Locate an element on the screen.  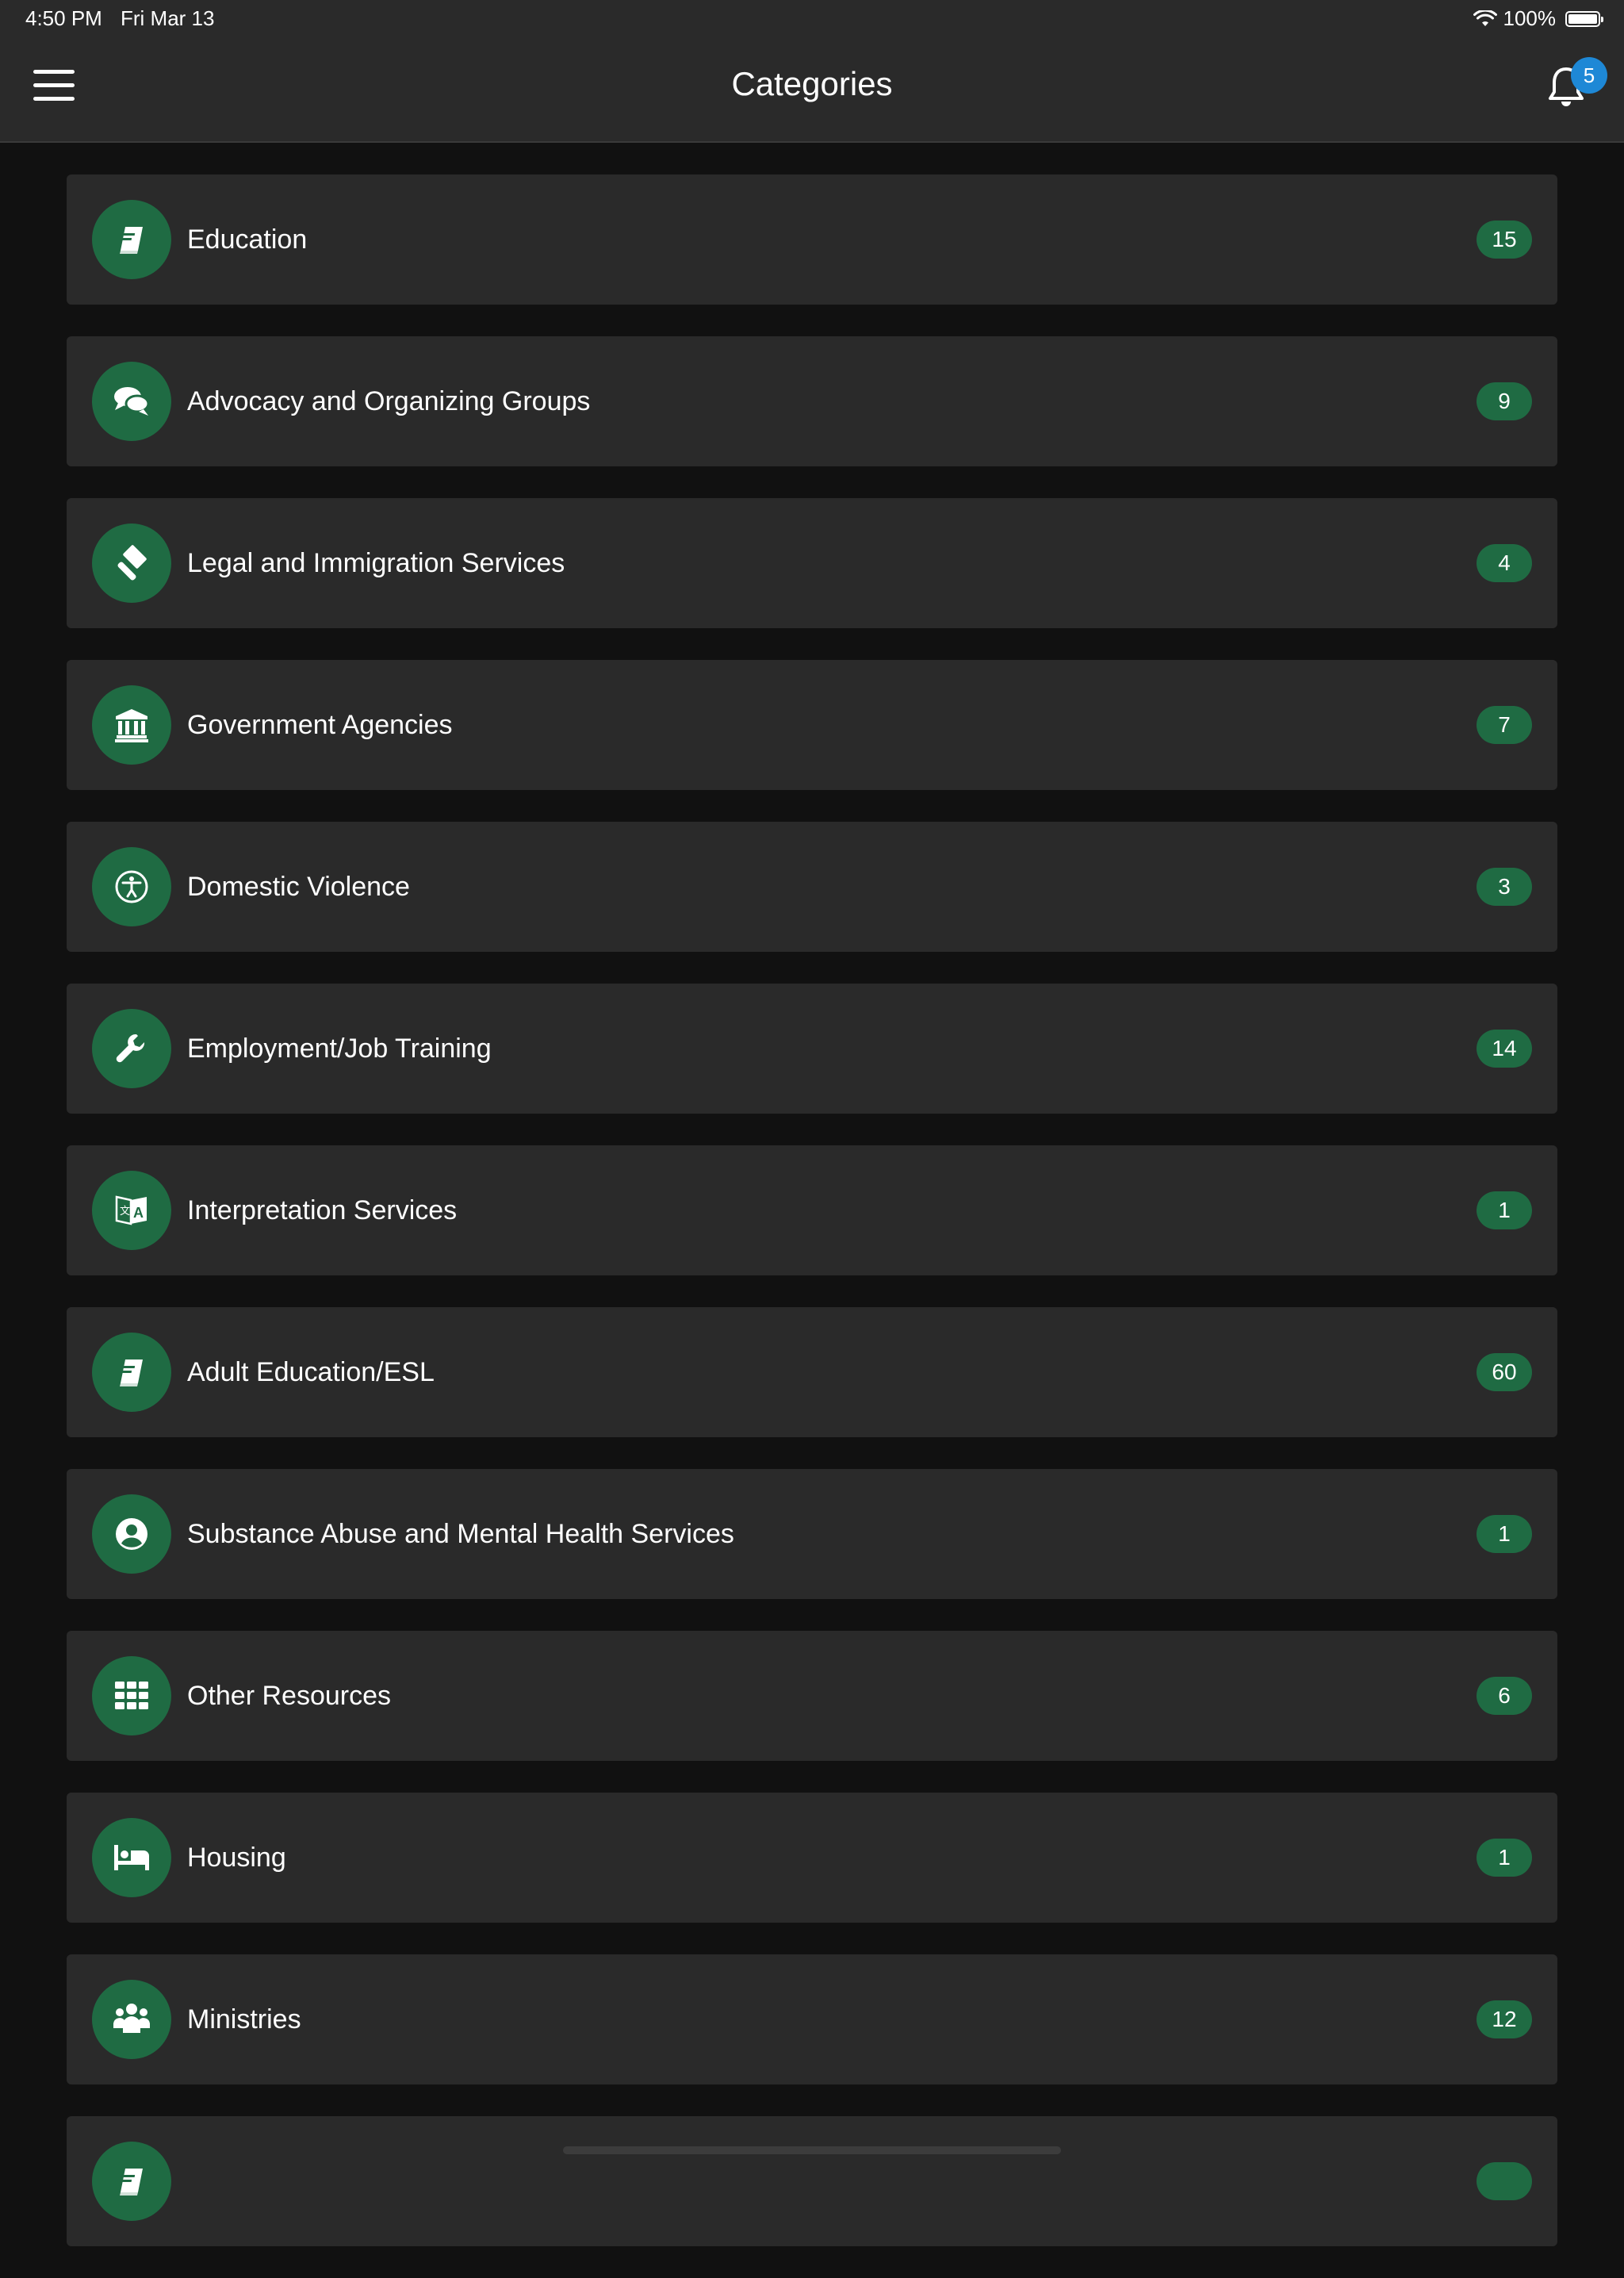
category-card: Ministries 12 is located at coordinates (812, 2019).